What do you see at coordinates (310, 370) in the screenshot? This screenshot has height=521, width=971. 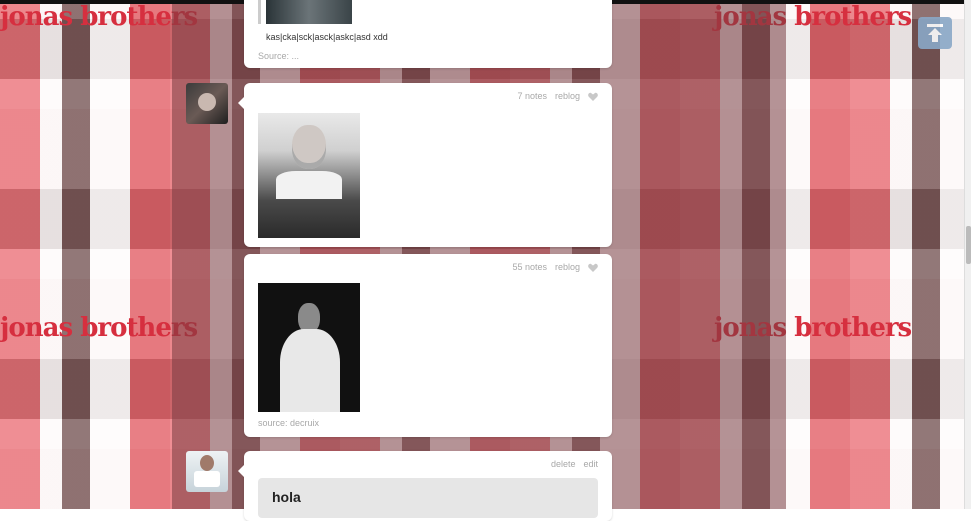 I see `photo-coat` at bounding box center [310, 370].